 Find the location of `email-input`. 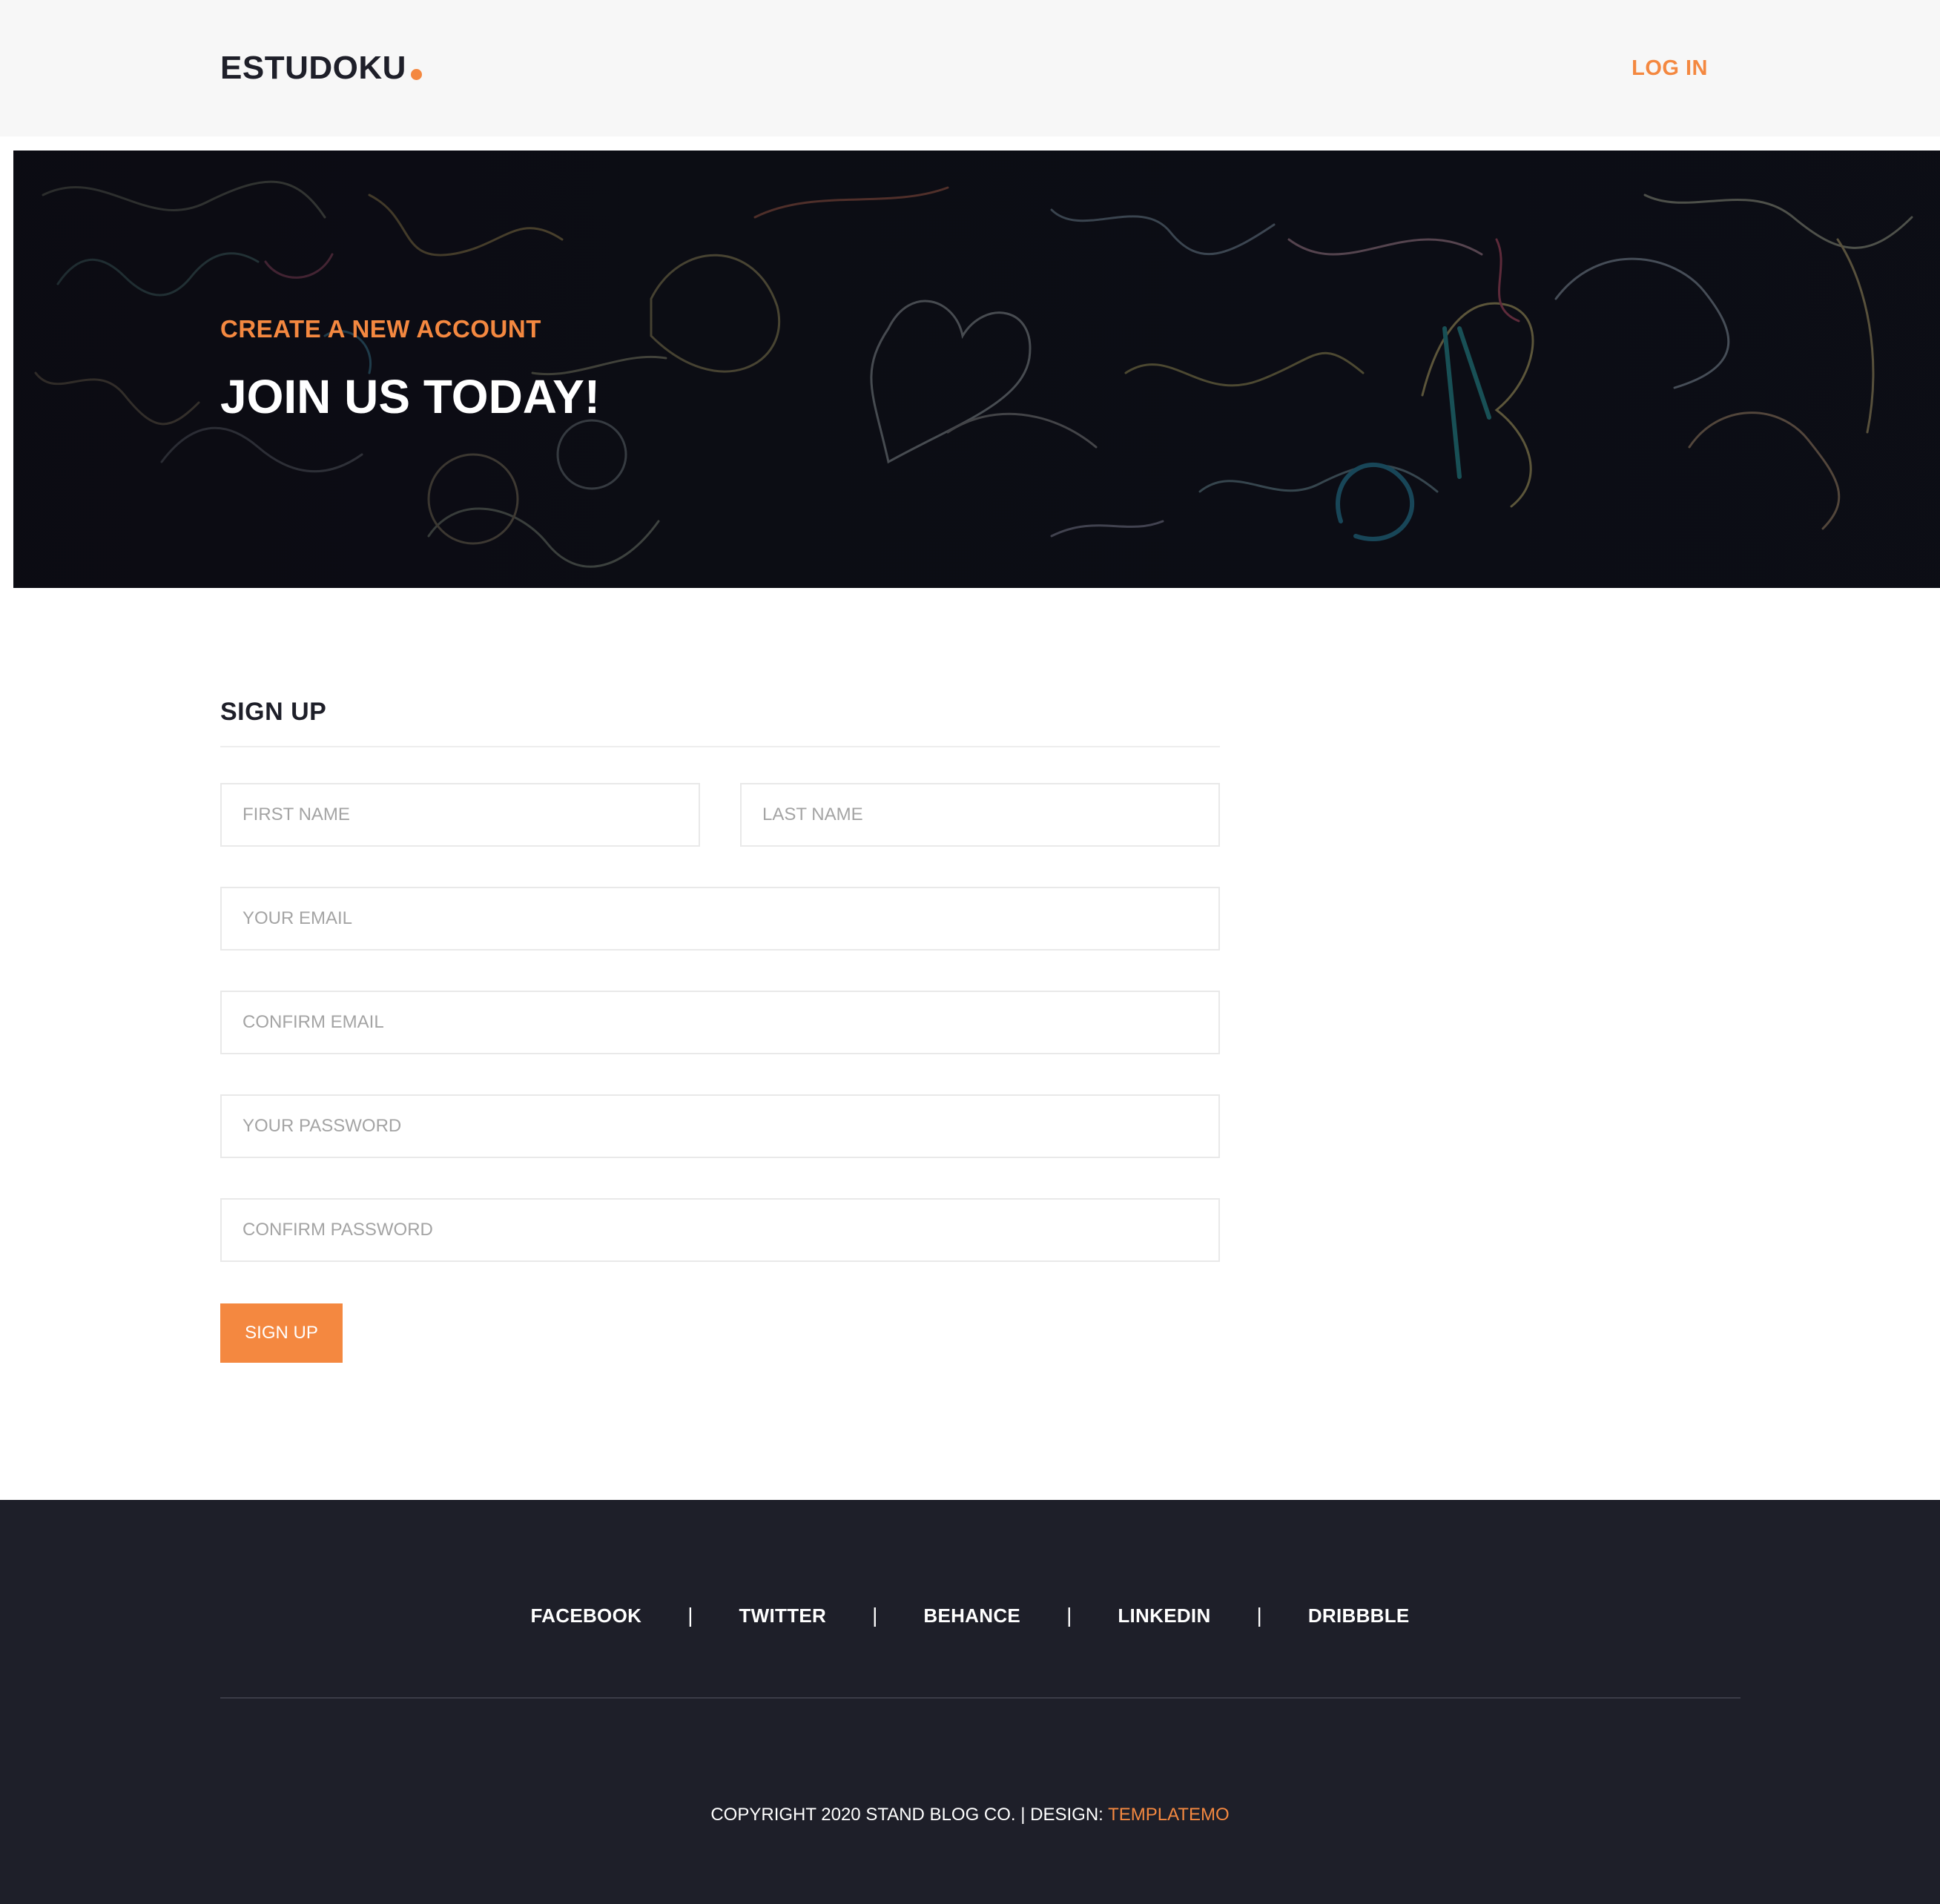

email-input is located at coordinates (720, 919).